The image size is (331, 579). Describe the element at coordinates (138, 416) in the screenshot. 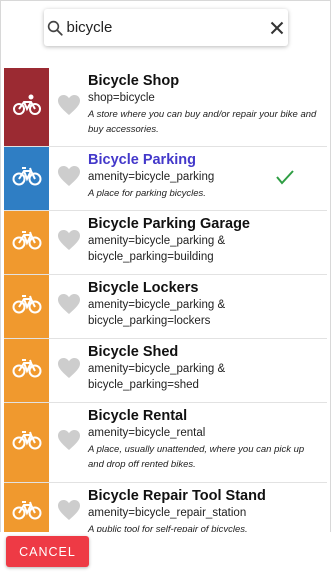

I see `preset-title: Bicycle Rental` at that location.